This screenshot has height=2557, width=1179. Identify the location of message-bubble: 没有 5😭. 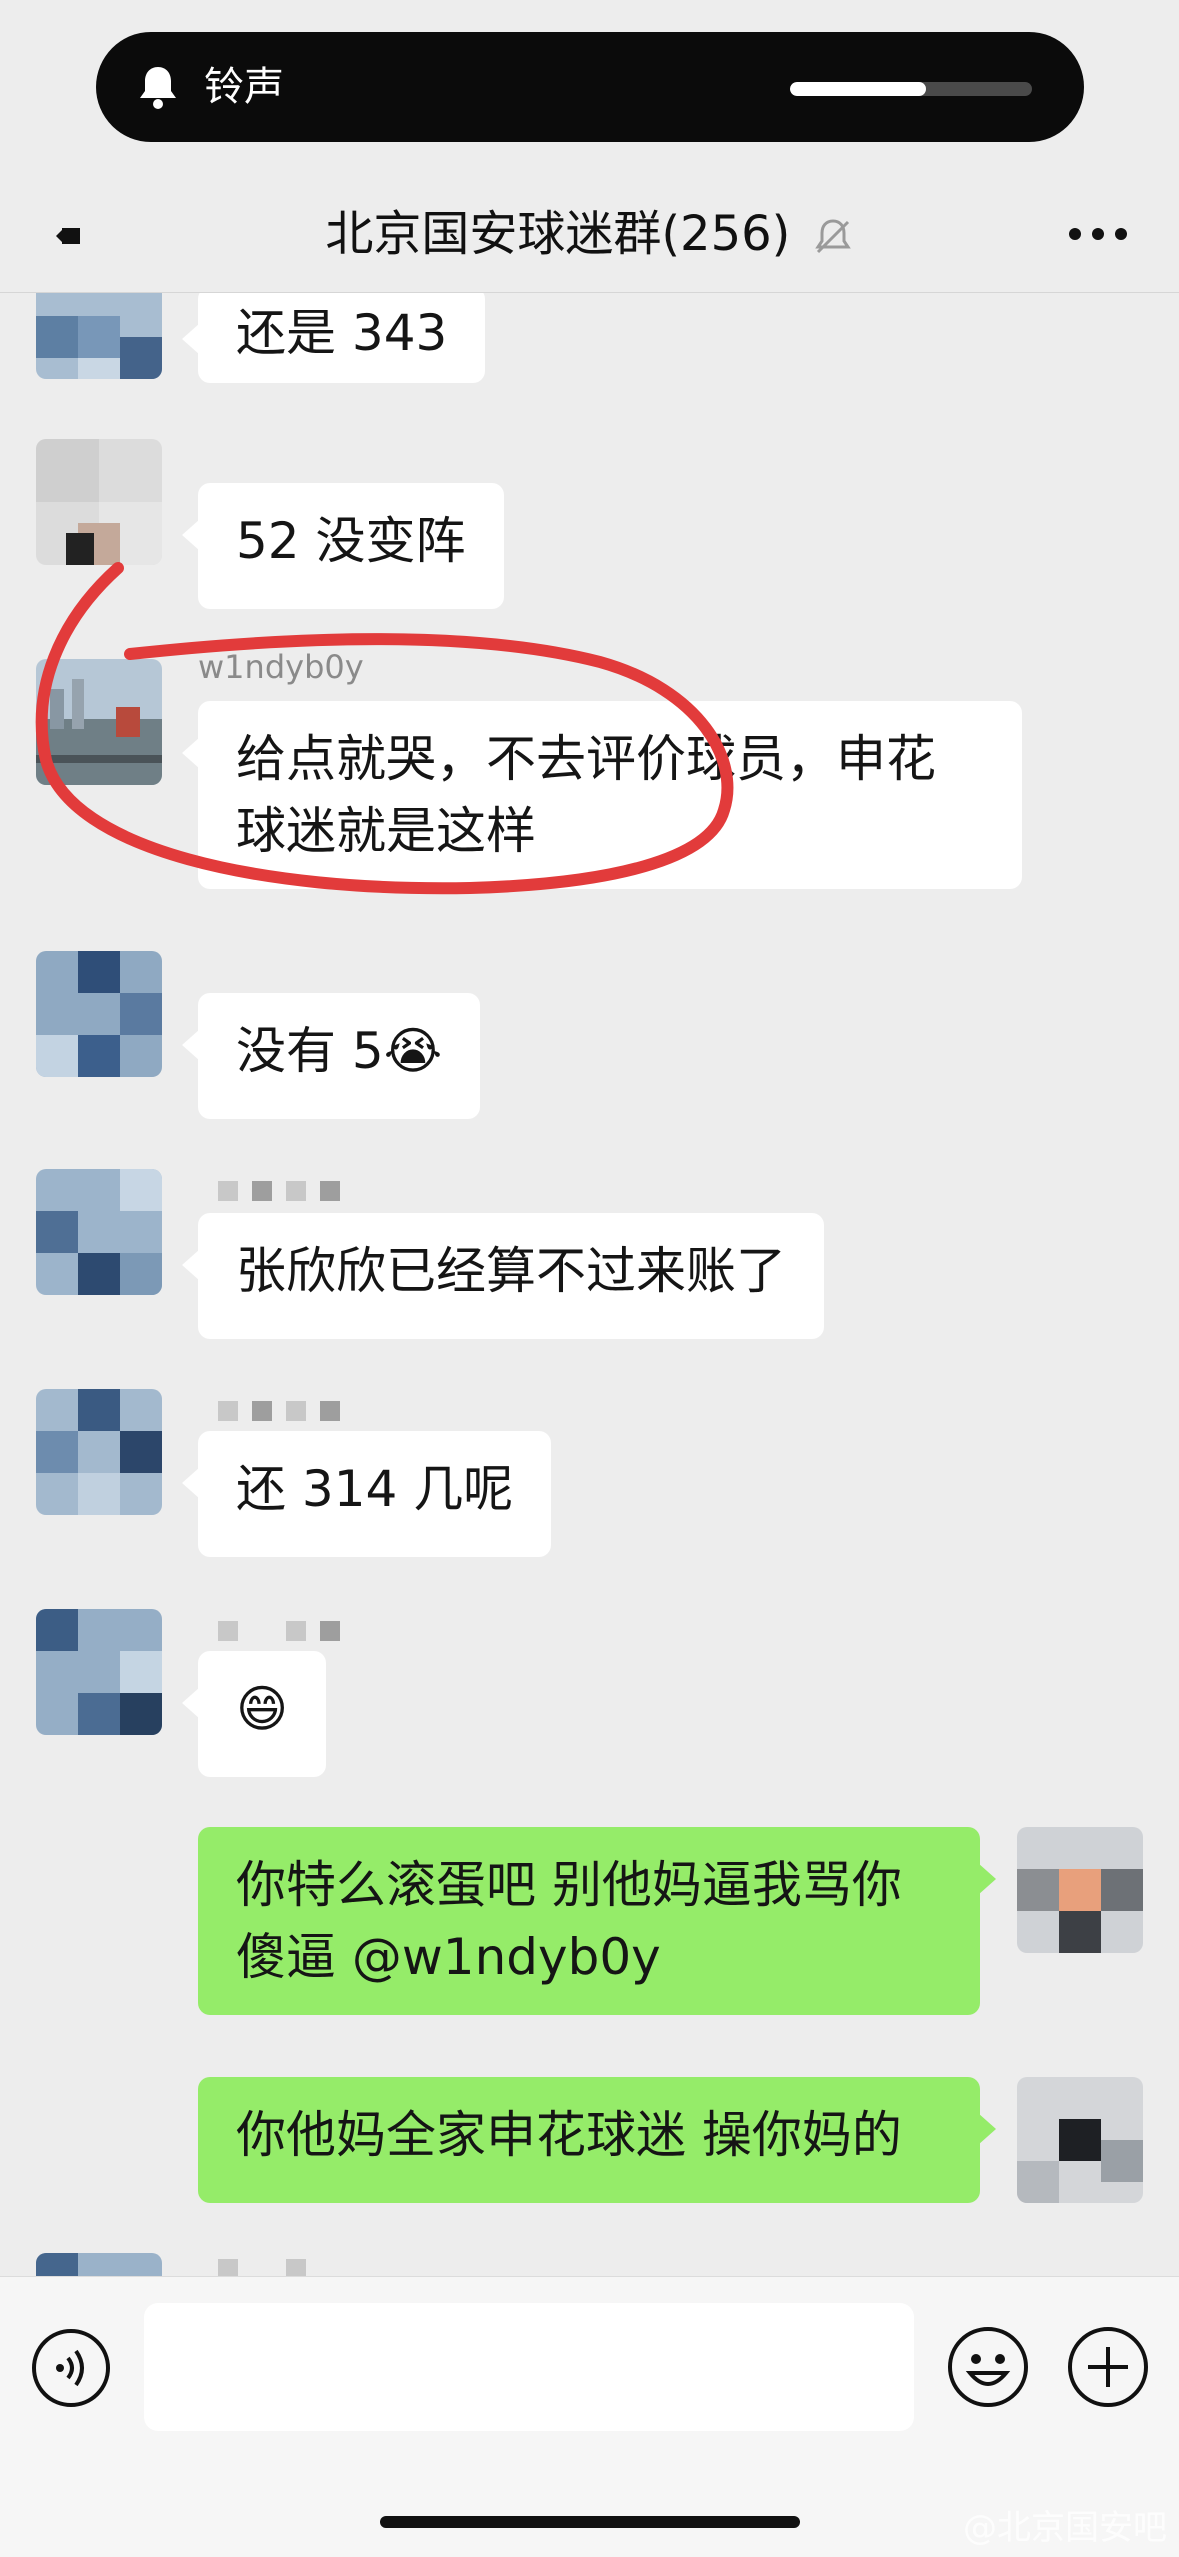
(331, 1056).